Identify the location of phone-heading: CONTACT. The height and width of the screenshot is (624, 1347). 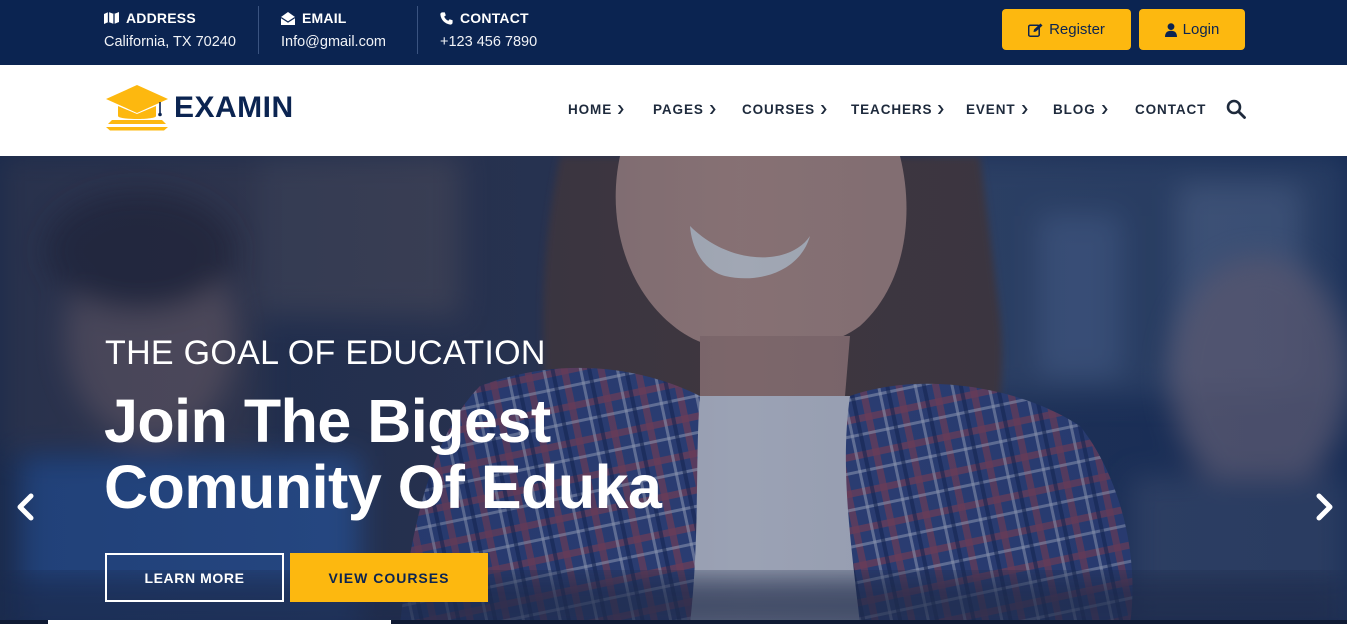
(488, 18).